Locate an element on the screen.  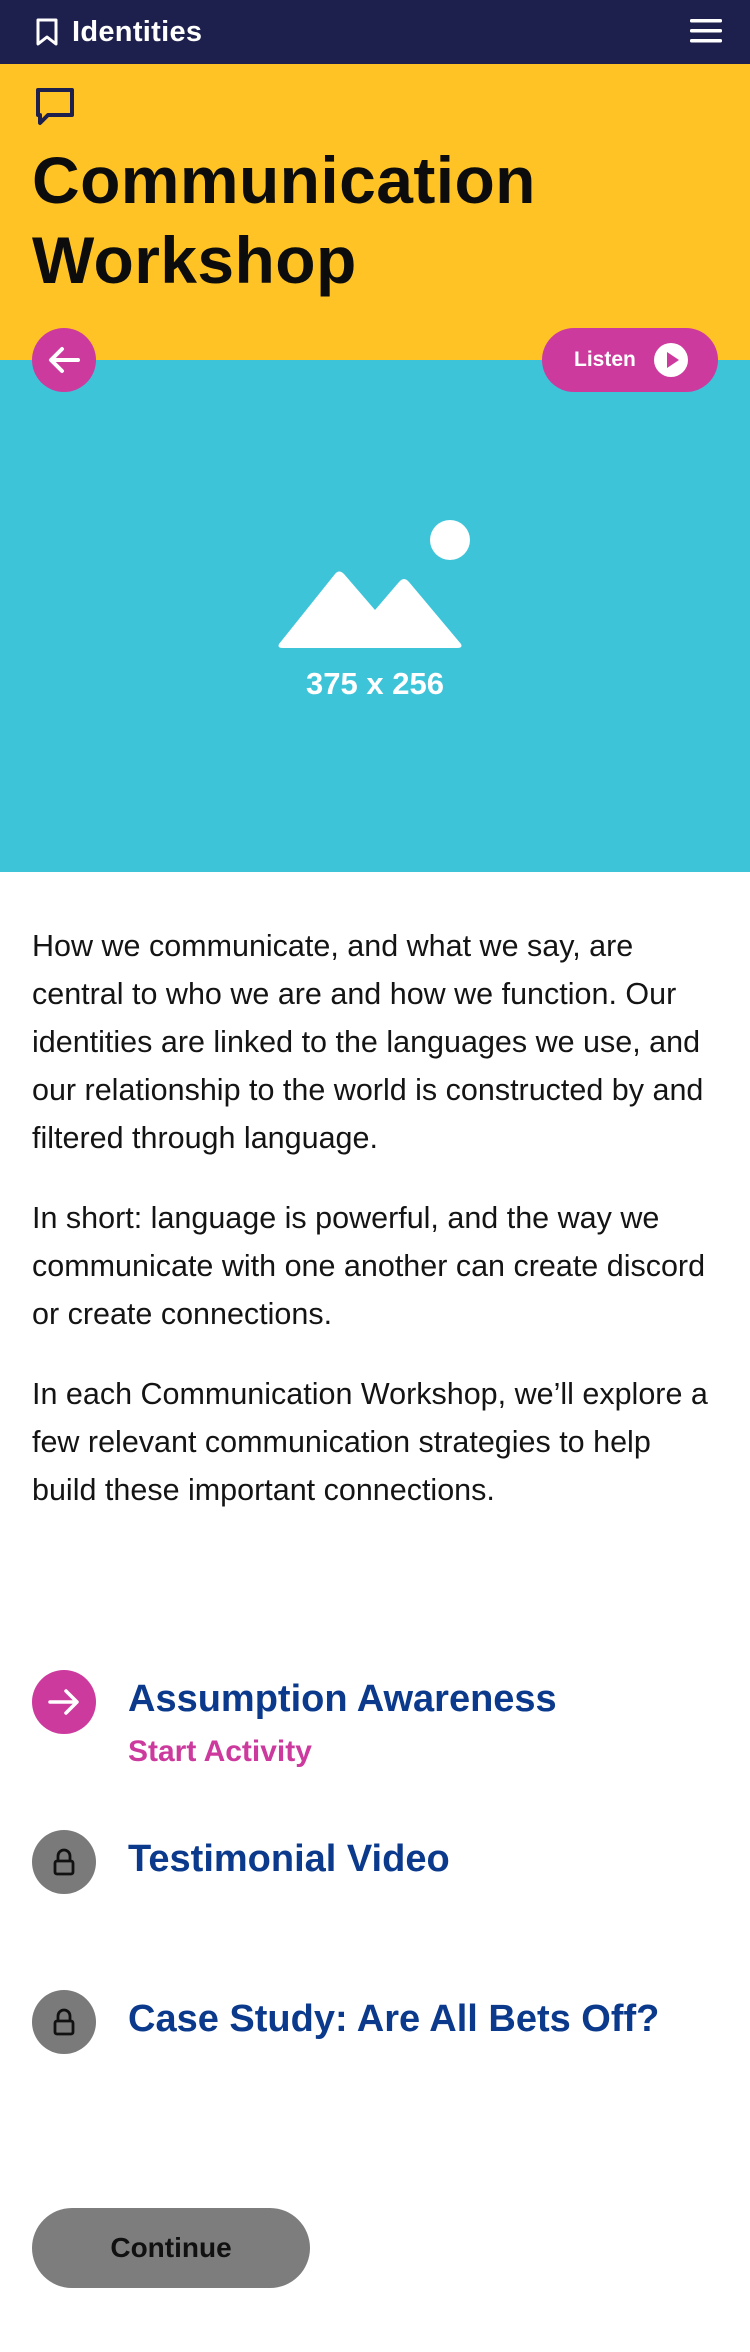
continue-button: Continue is located at coordinates (171, 2248).